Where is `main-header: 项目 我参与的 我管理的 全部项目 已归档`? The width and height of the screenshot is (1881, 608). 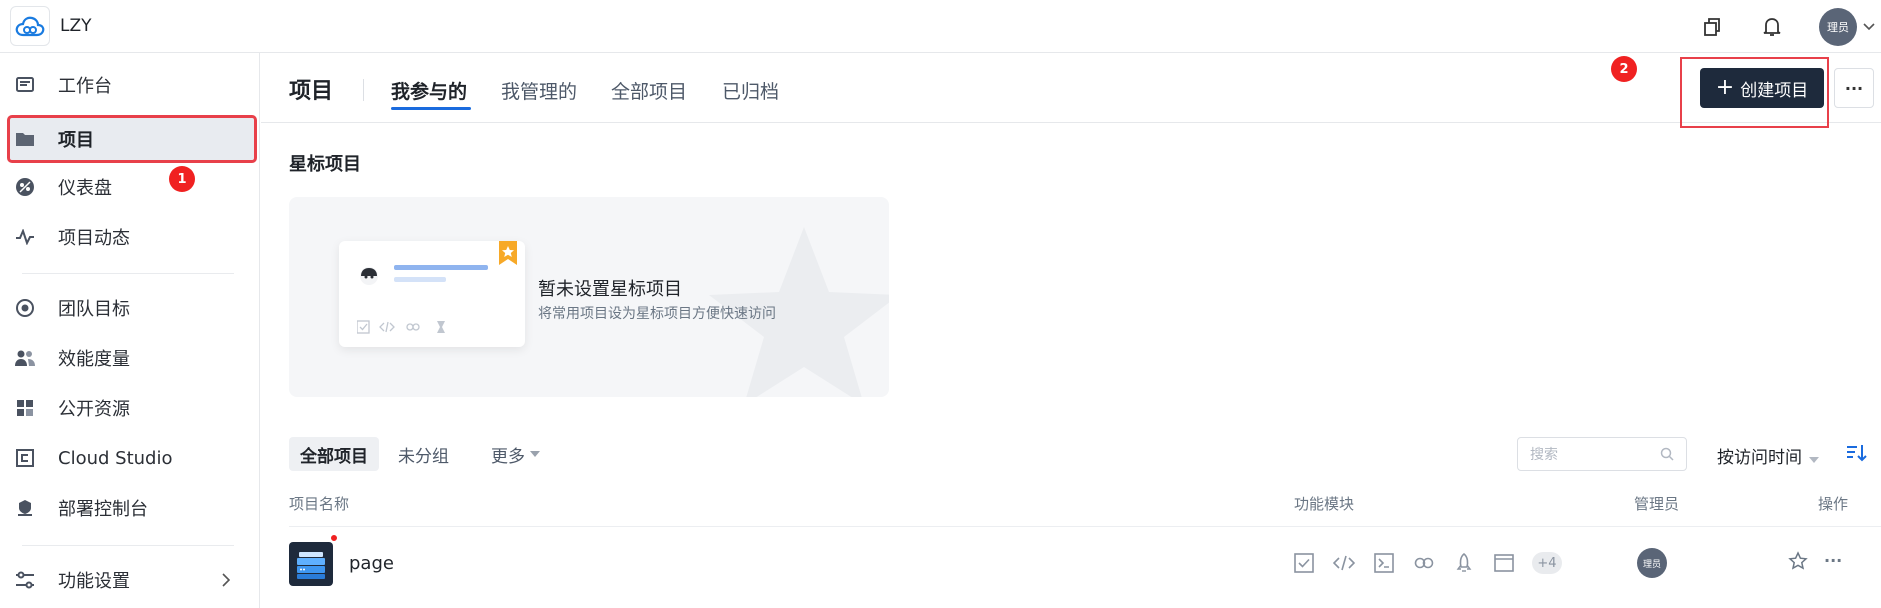 main-header: 项目 我参与的 我管理的 全部项目 已归档 is located at coordinates (1071, 88).